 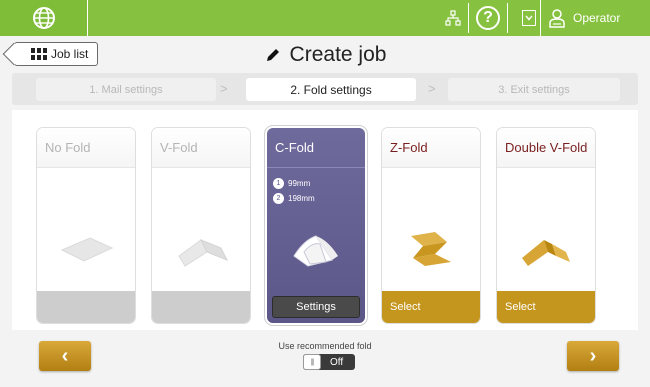 What do you see at coordinates (299, 183) in the screenshot?
I see `measurement-value: 99mm` at bounding box center [299, 183].